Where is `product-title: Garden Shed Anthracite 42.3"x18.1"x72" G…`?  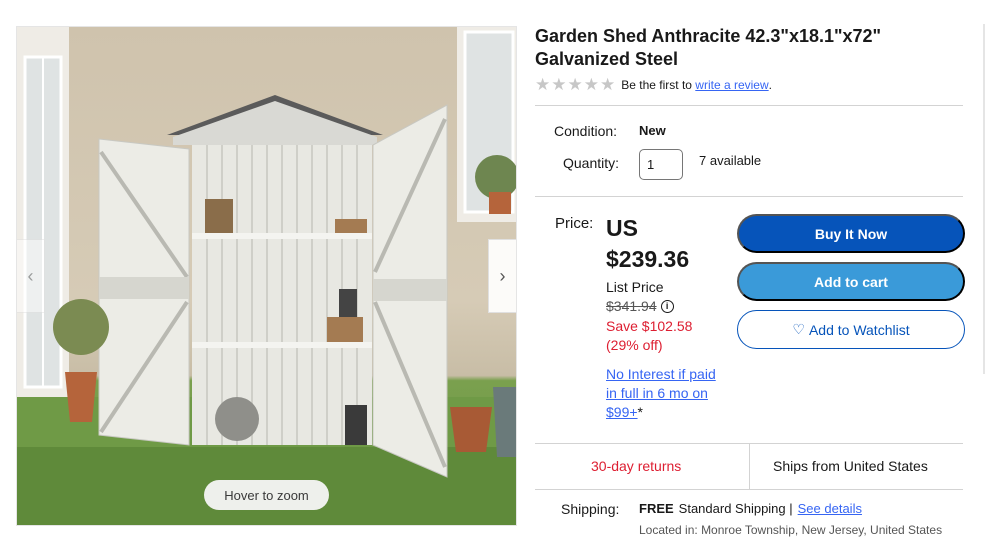 product-title: Garden Shed Anthracite 42.3"x18.1"x72" G… is located at coordinates (708, 47).